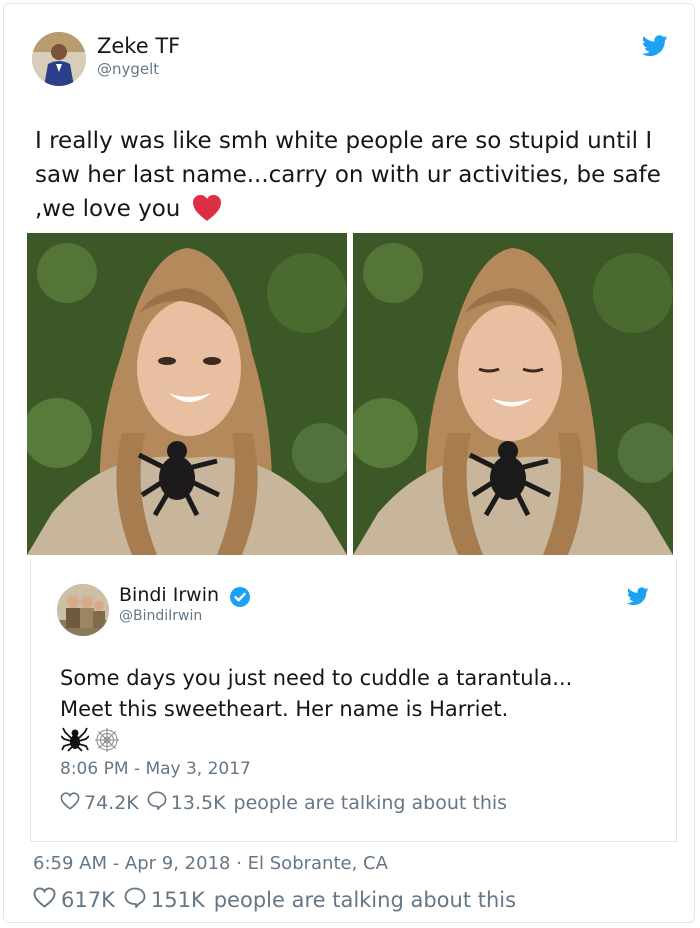  Describe the element at coordinates (128, 69) in the screenshot. I see `author-handle: @nygelt` at that location.